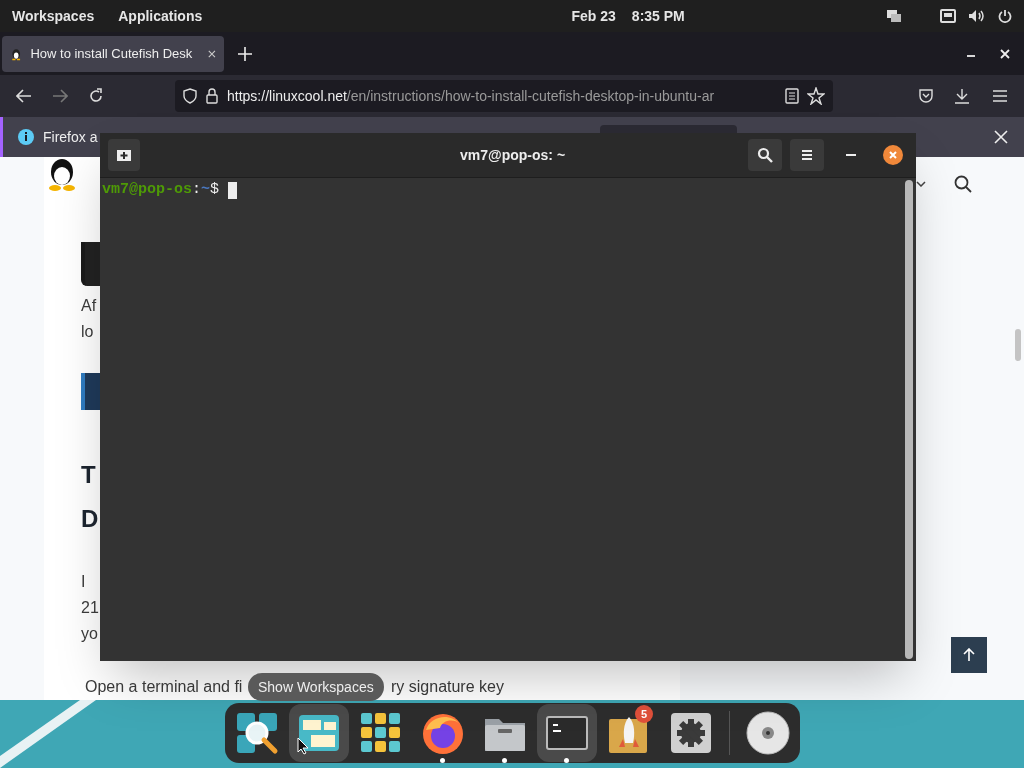 The width and height of the screenshot is (1024, 768). Describe the element at coordinates (90, 608) in the screenshot. I see `article-text: 21` at that location.